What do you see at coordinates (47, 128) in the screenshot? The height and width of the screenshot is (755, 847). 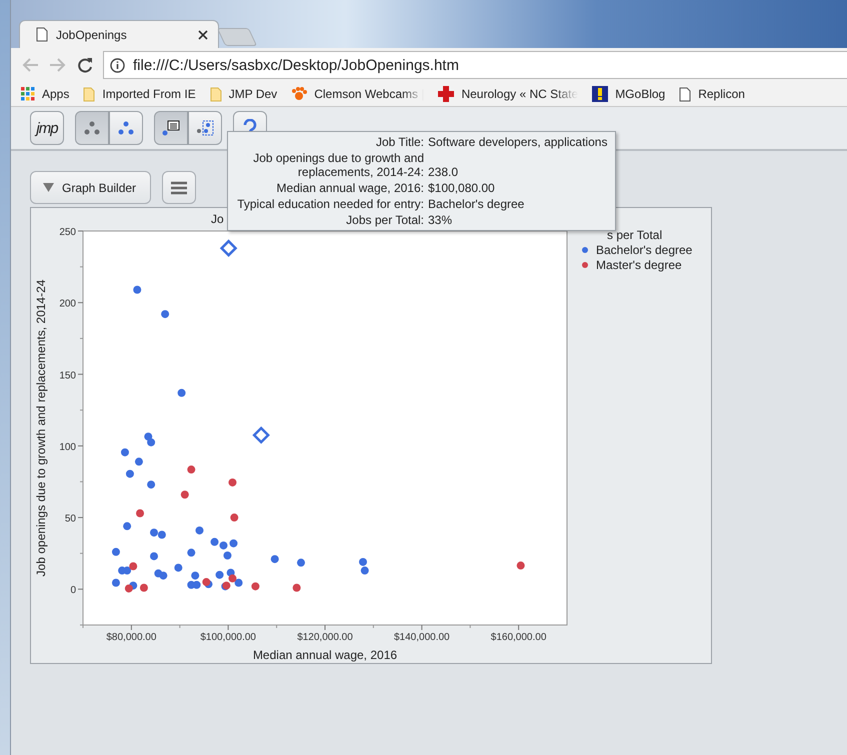 I see `jmp-logo-button: jmp` at bounding box center [47, 128].